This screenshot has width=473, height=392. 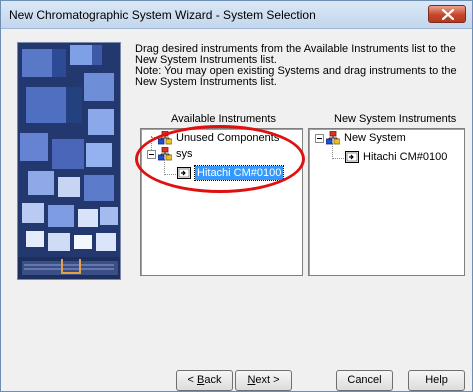 I want to click on back-prefix: <, so click(x=192, y=380).